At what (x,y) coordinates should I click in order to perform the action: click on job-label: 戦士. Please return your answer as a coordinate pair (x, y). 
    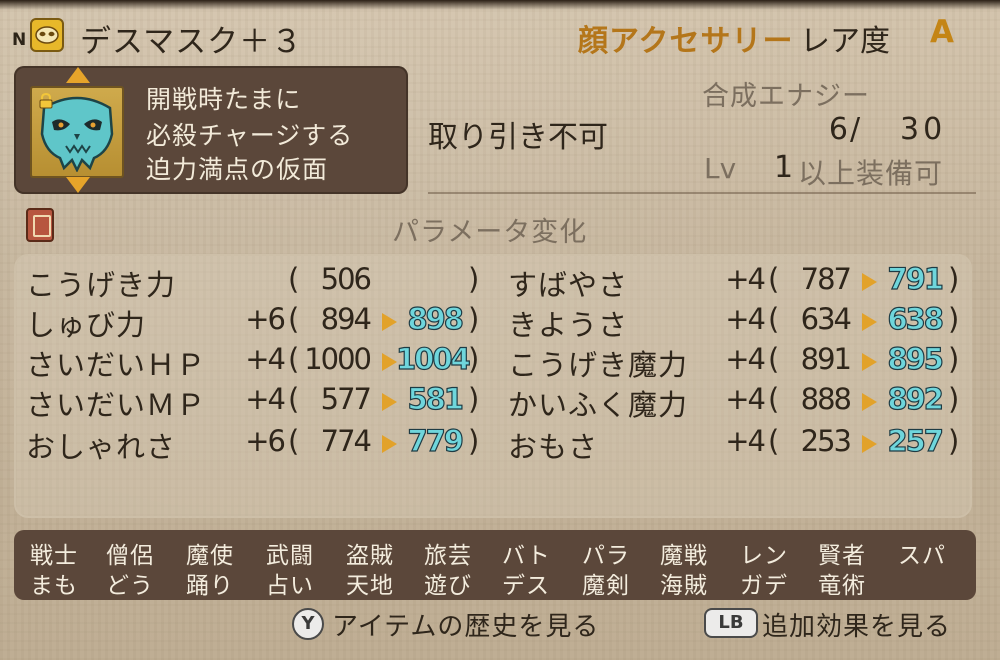
    Looking at the image, I should click on (54, 556).